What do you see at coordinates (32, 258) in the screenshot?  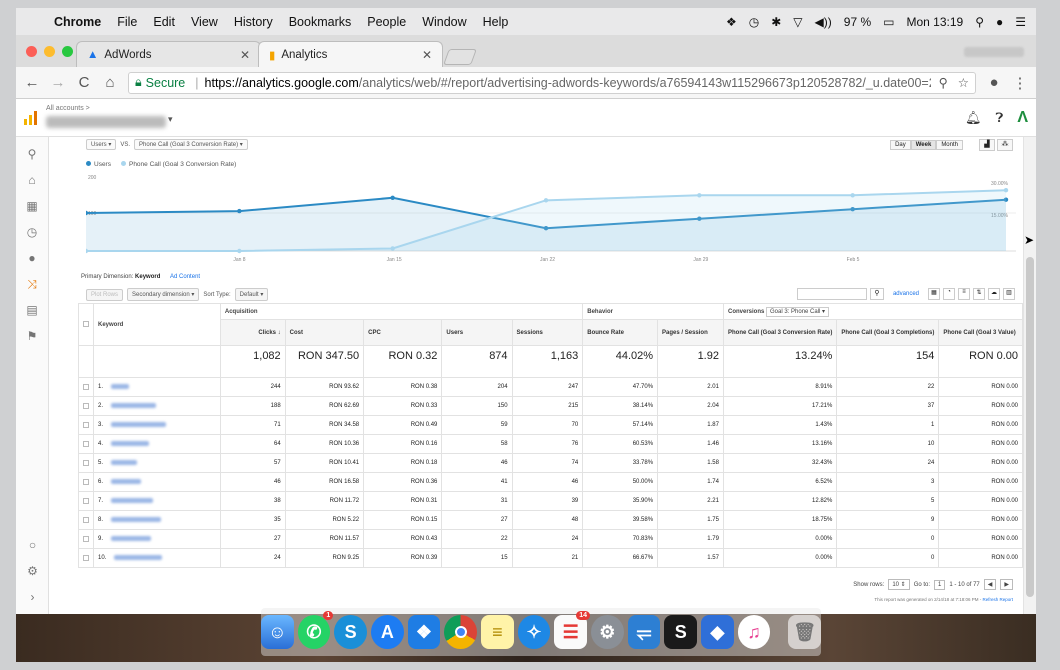 I see `audience-icon: ●` at bounding box center [32, 258].